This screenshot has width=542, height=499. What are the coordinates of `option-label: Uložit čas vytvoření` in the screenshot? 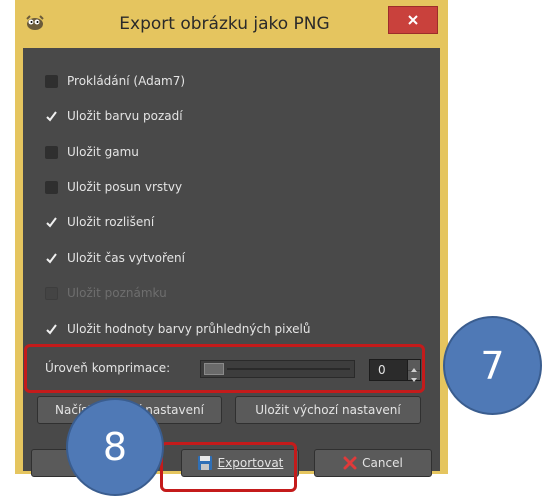 It's located at (126, 258).